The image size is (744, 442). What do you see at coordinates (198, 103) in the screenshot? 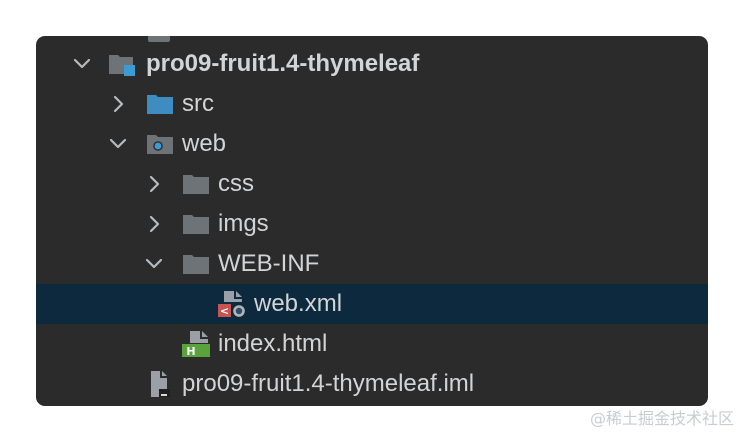
I see `src-label: src` at bounding box center [198, 103].